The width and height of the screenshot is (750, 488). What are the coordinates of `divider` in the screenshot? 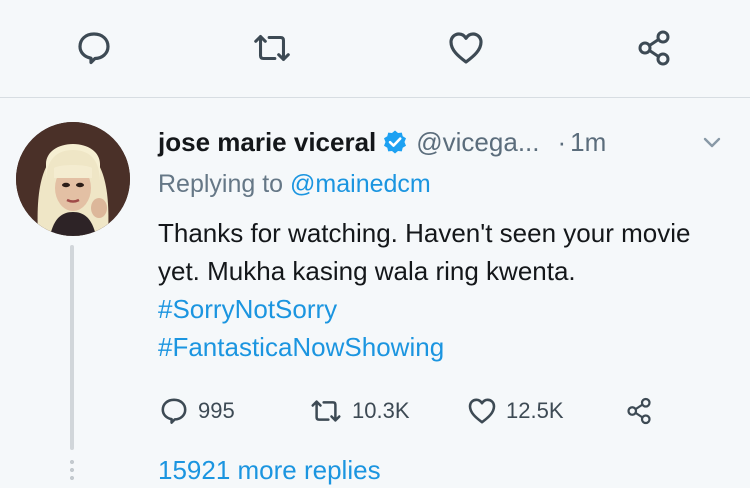 It's located at (375, 97).